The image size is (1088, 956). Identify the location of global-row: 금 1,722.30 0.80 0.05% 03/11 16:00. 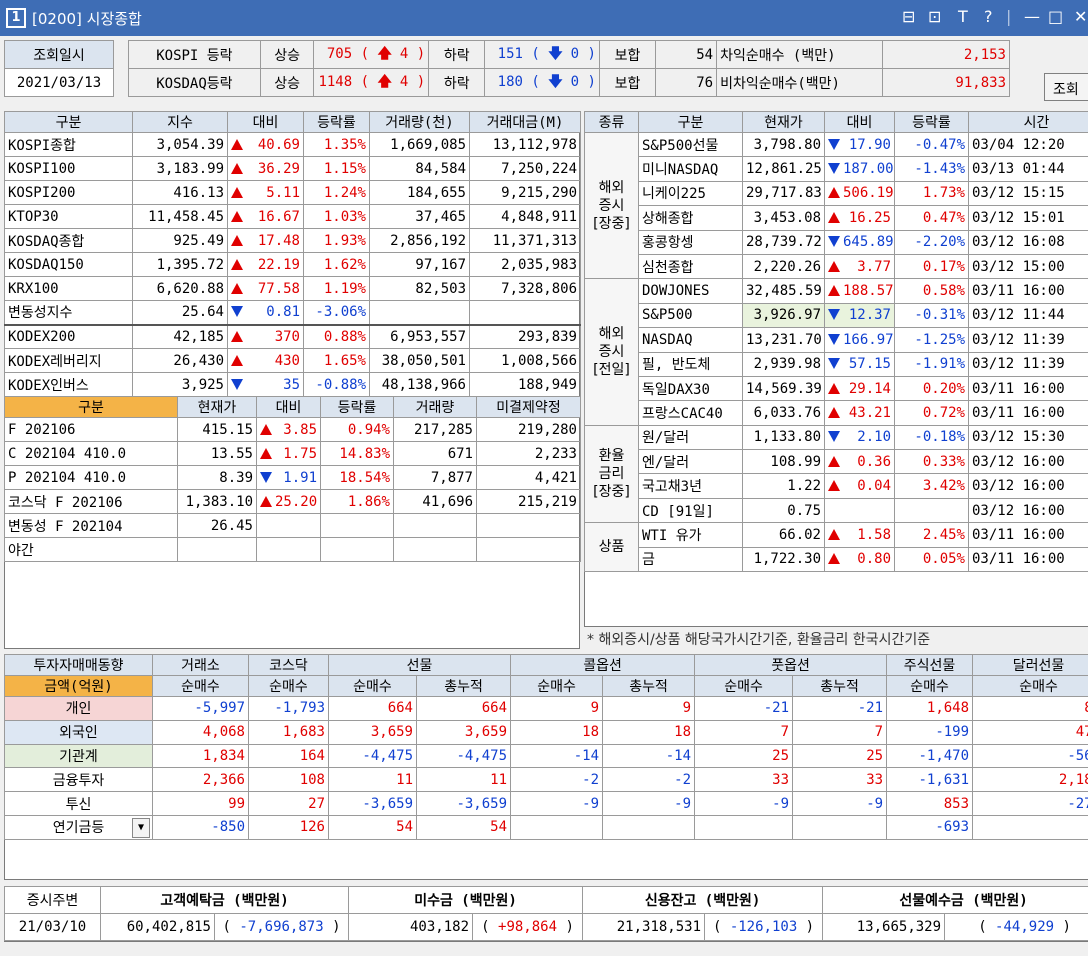
(836, 559).